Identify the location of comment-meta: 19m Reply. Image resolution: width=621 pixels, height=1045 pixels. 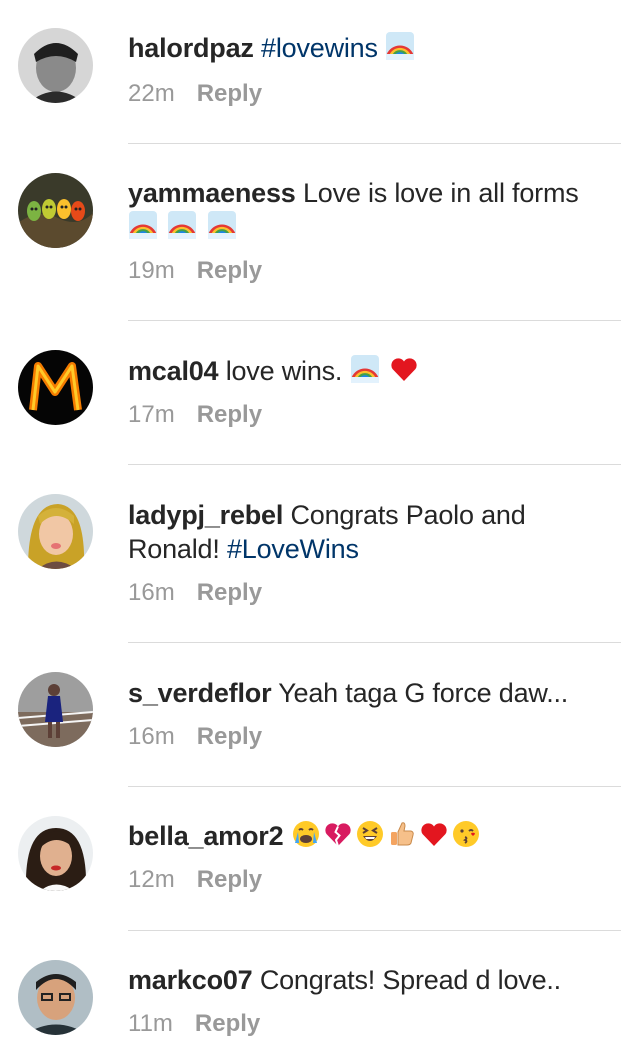
(369, 271).